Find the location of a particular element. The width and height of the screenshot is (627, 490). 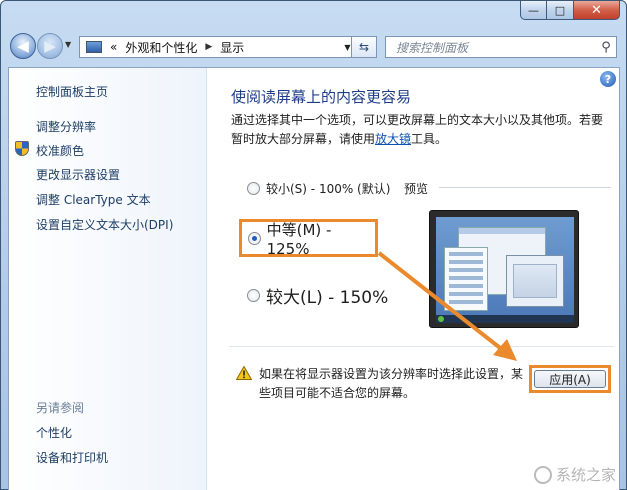

radio-small is located at coordinates (253, 188).